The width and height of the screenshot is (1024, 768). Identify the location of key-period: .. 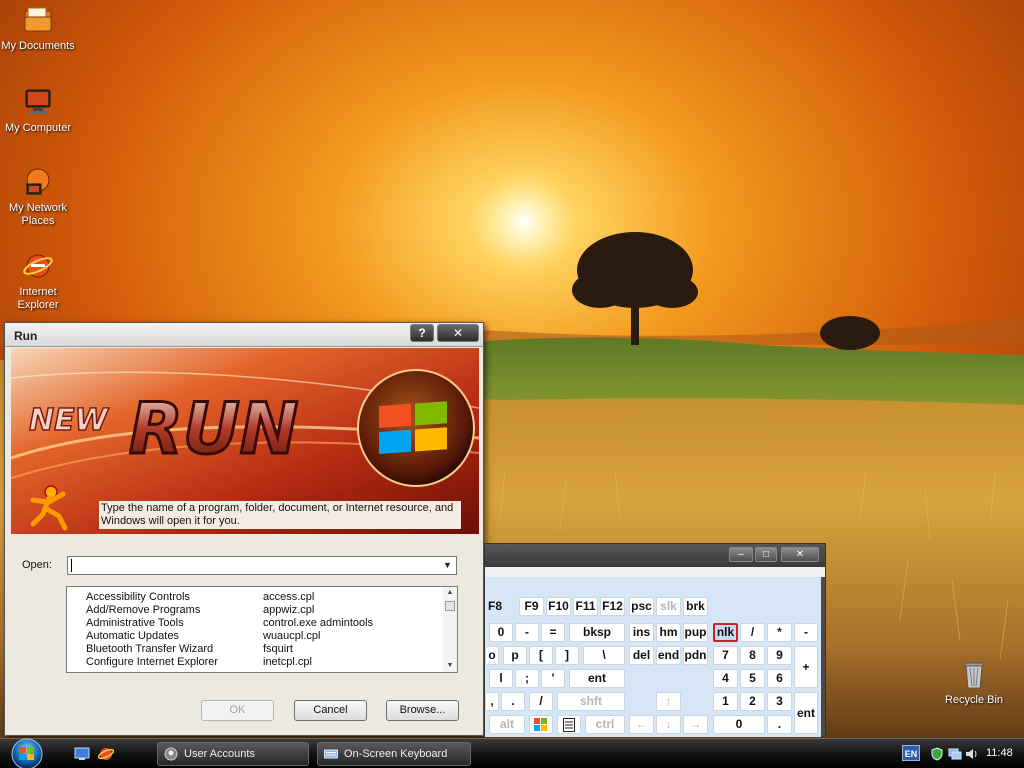
(513, 701).